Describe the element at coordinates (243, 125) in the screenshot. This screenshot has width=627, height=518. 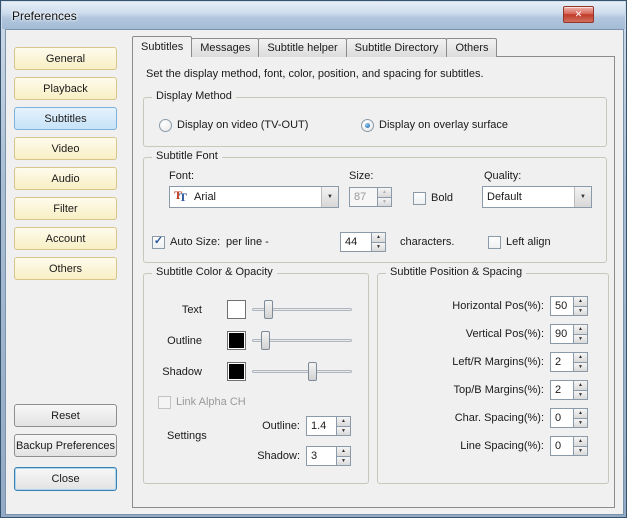
I see `radio-label: Display on video (TV-OUT)` at that location.